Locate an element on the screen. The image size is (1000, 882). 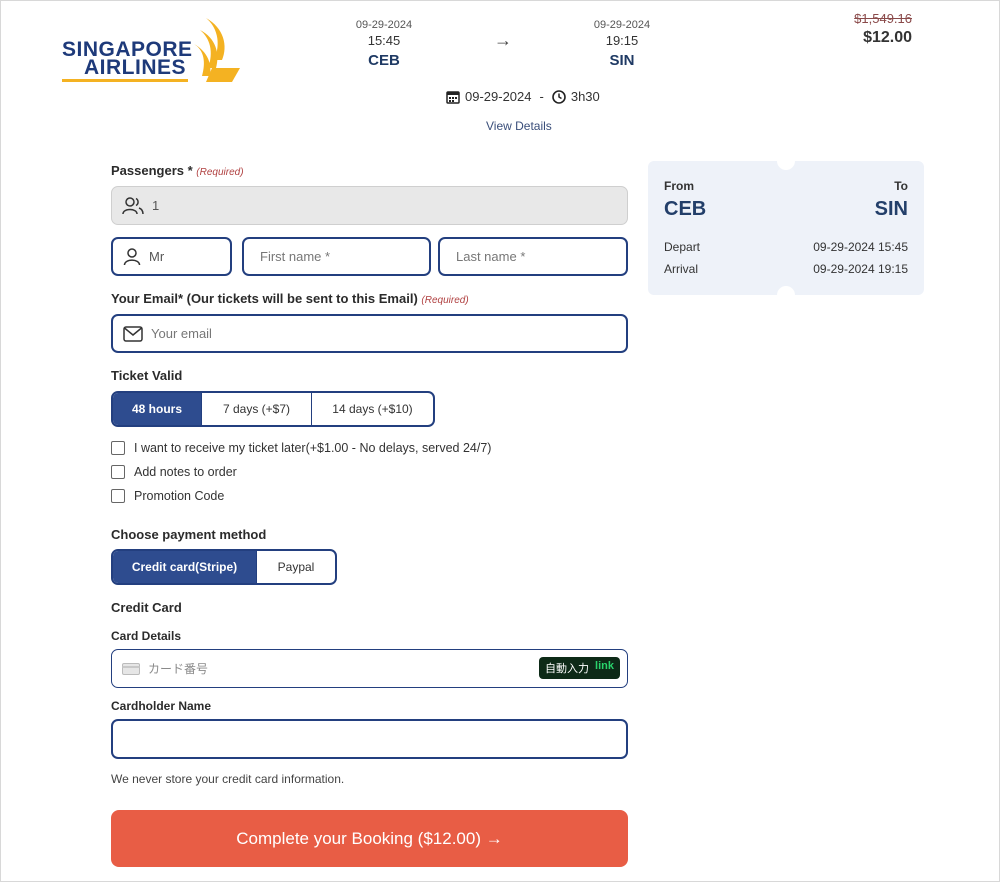
ticket-valid-label: Ticket Valid is located at coordinates (147, 375).